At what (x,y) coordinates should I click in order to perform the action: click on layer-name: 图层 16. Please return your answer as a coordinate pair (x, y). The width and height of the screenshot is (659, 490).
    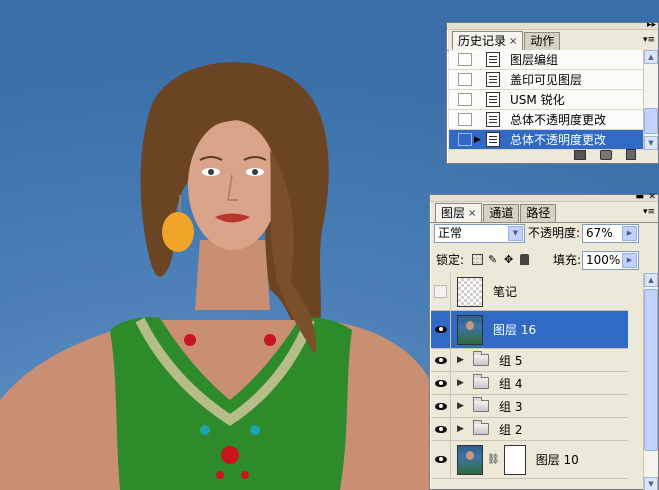
    Looking at the image, I should click on (515, 330).